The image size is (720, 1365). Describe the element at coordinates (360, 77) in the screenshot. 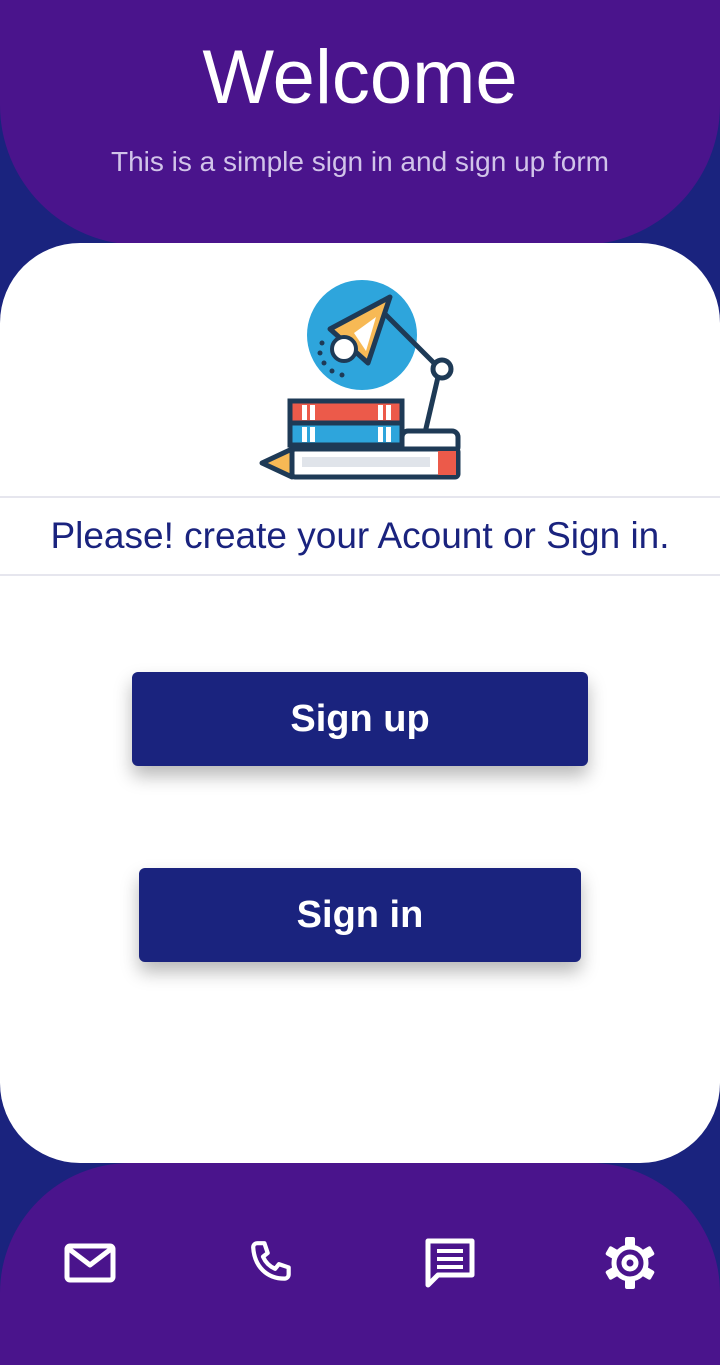

I see `page-title: Welcome` at that location.